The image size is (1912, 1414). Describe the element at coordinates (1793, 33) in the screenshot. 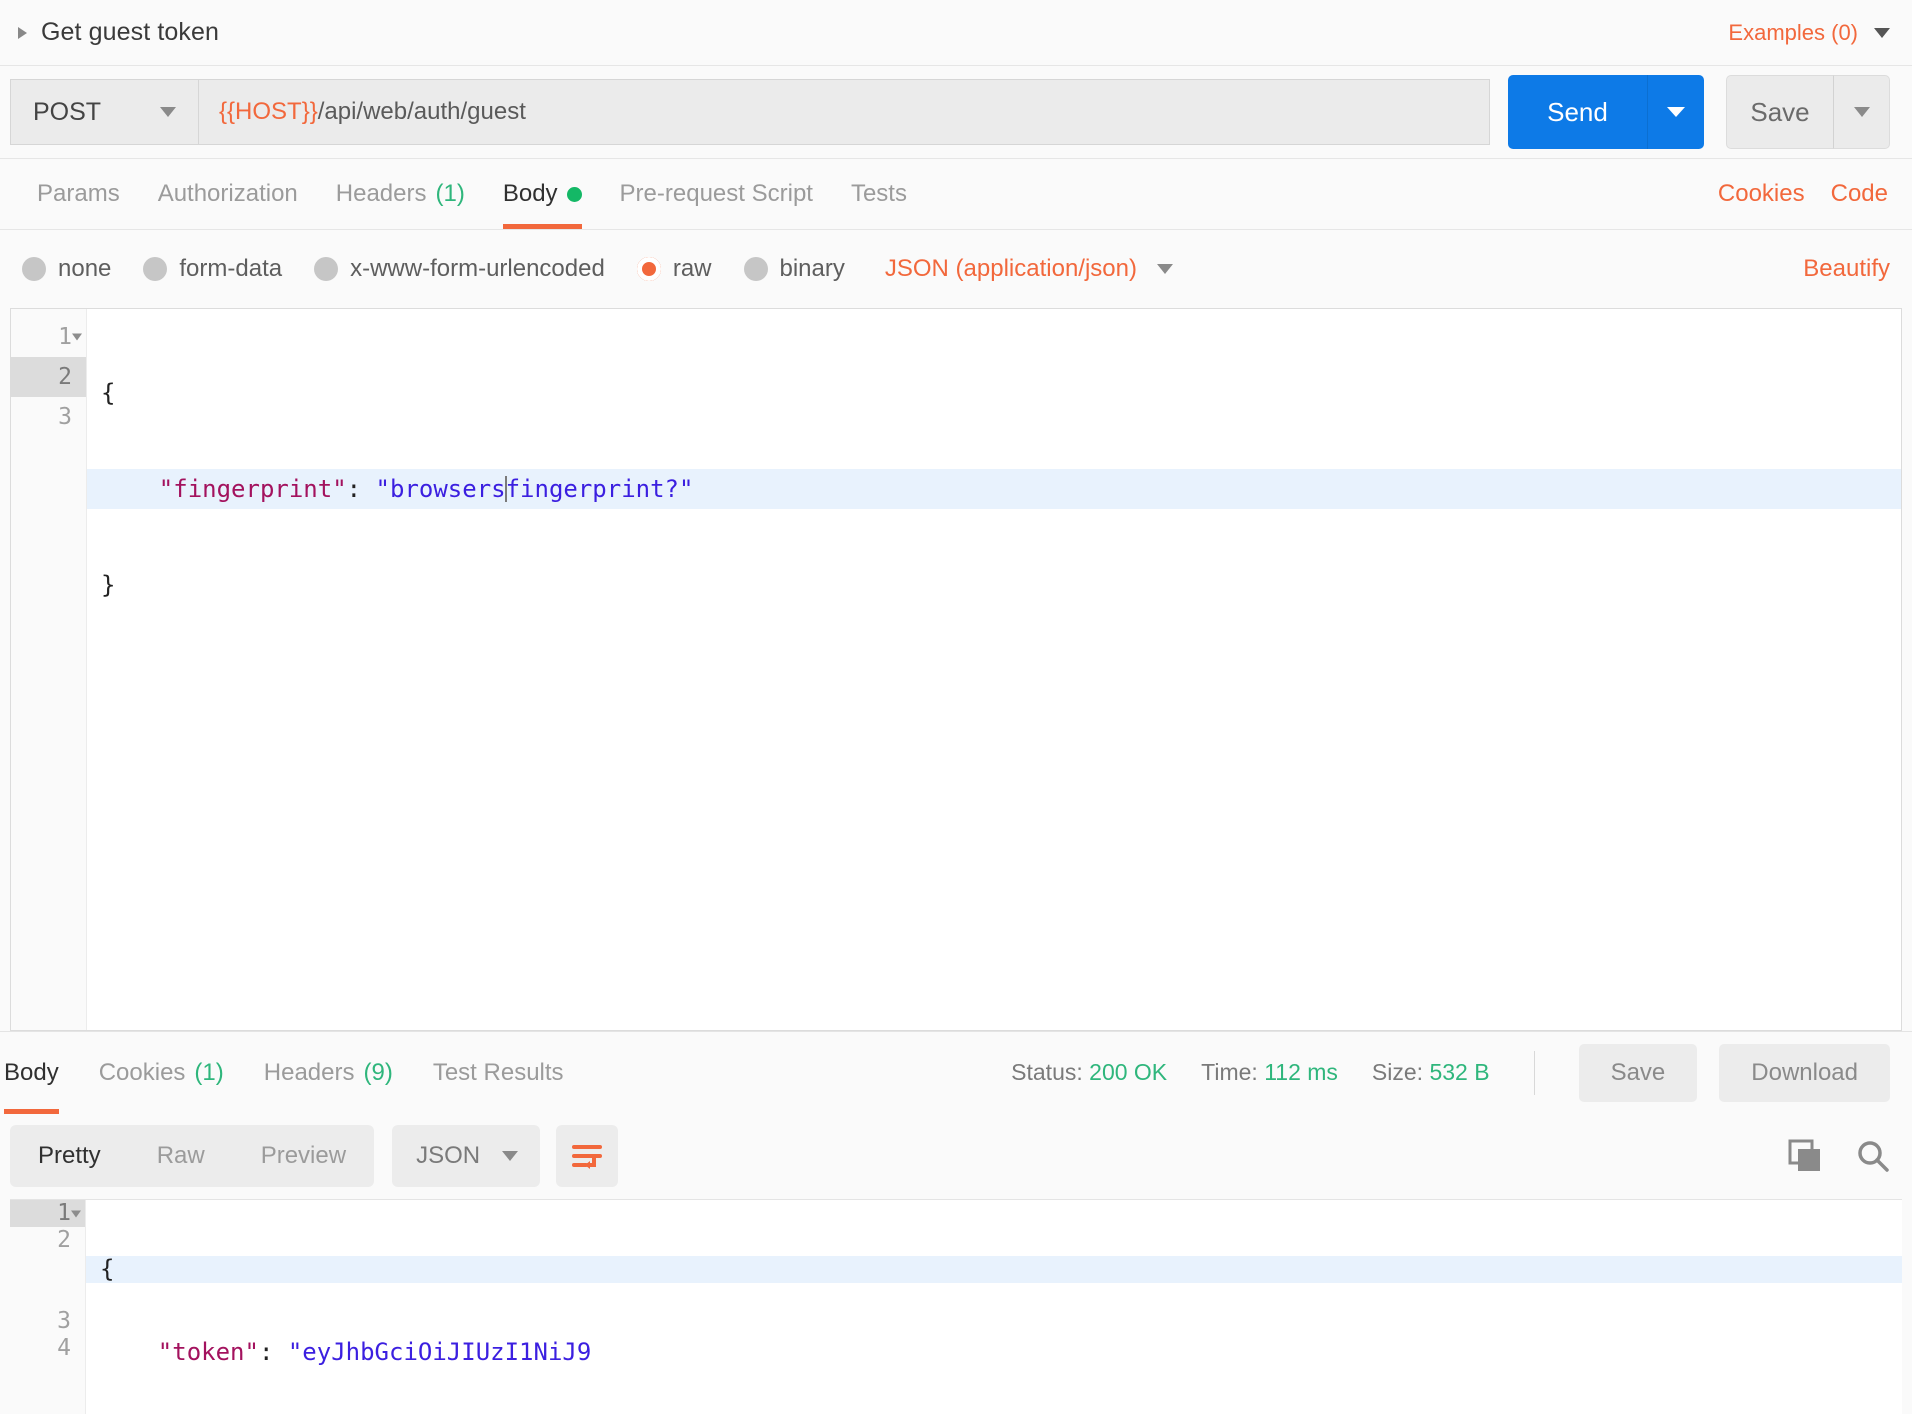

I see `examples-link: Examples (0)` at that location.